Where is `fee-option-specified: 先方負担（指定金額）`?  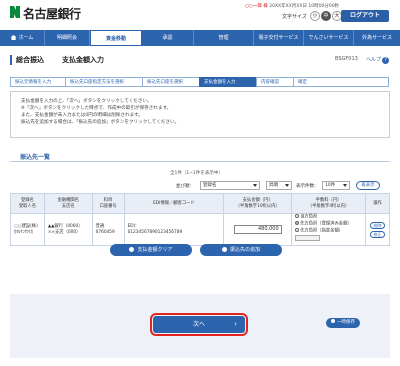
fee-option-specified: 先方負担（指定金額） is located at coordinates (330, 231).